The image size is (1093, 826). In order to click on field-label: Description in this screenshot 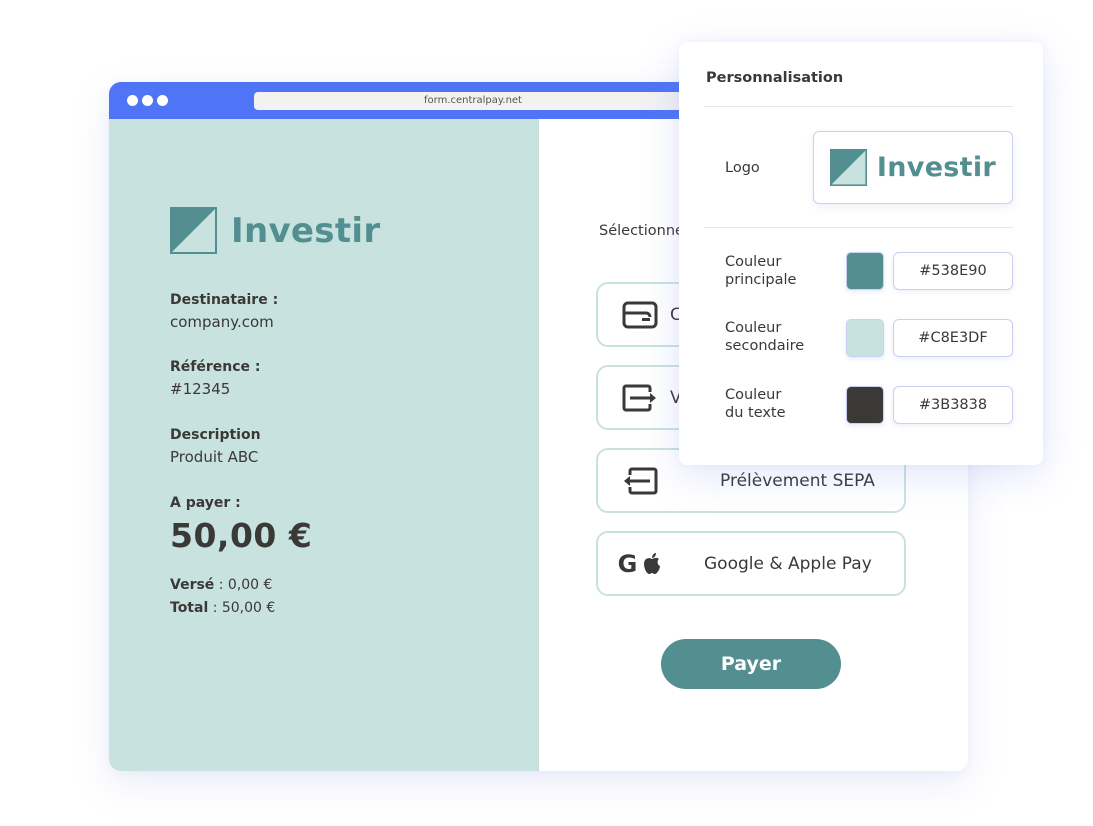, I will do `click(215, 435)`.